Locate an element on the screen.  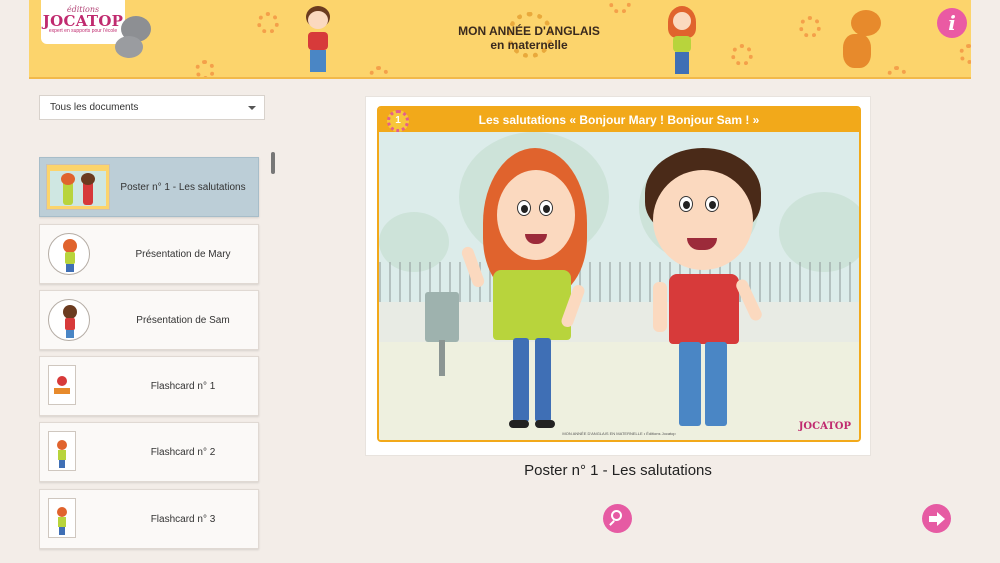
document-item-mary: Présentation de Mary is located at coordinates (149, 254).